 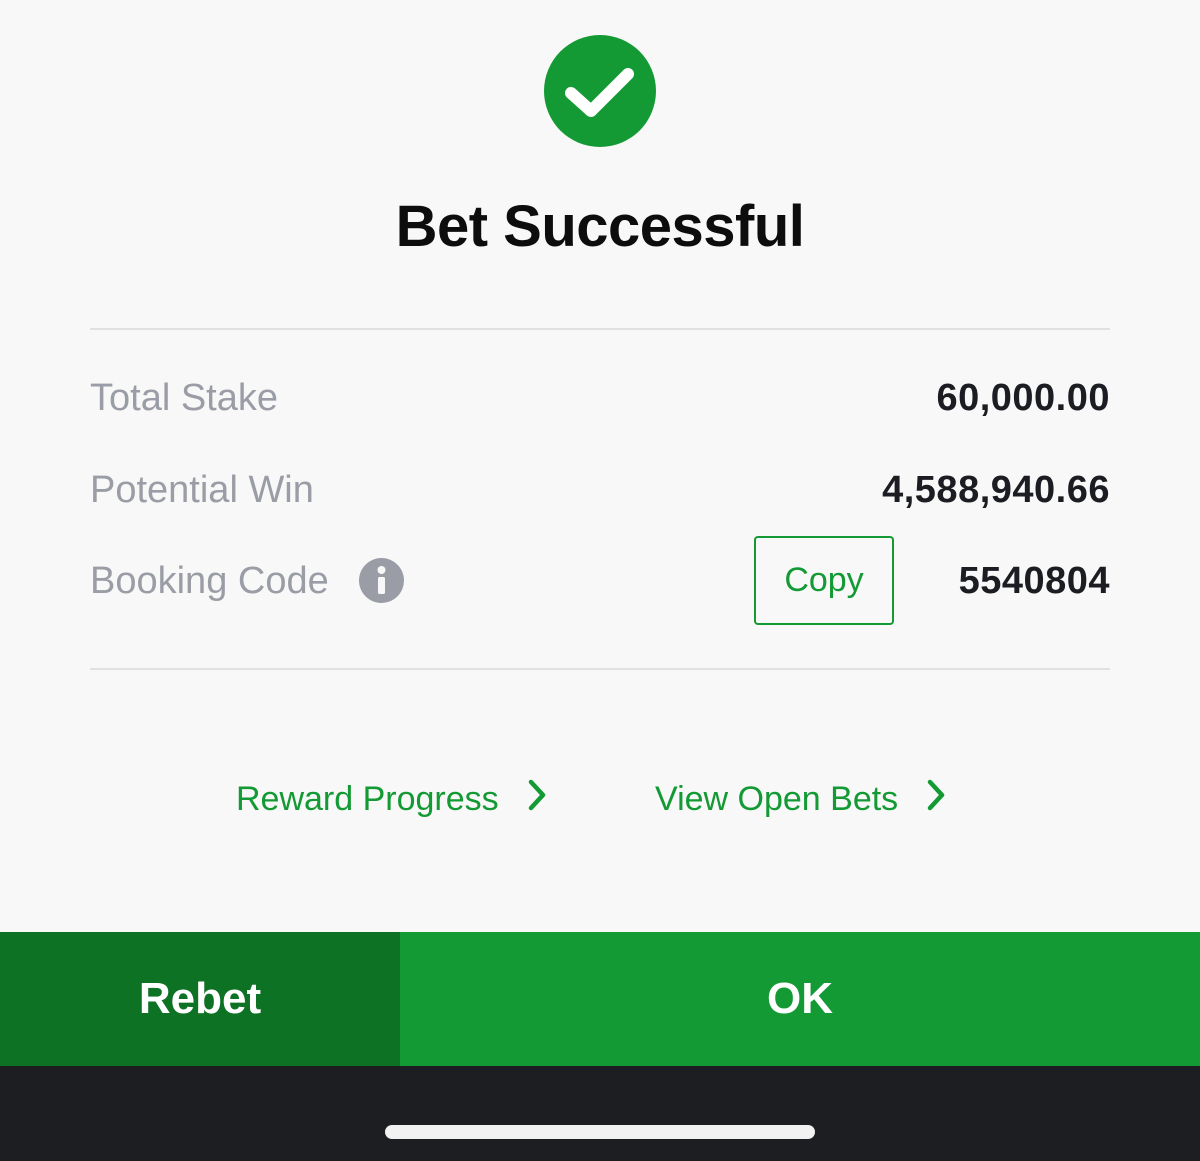 I want to click on page-title: Bet Successful, so click(x=600, y=226).